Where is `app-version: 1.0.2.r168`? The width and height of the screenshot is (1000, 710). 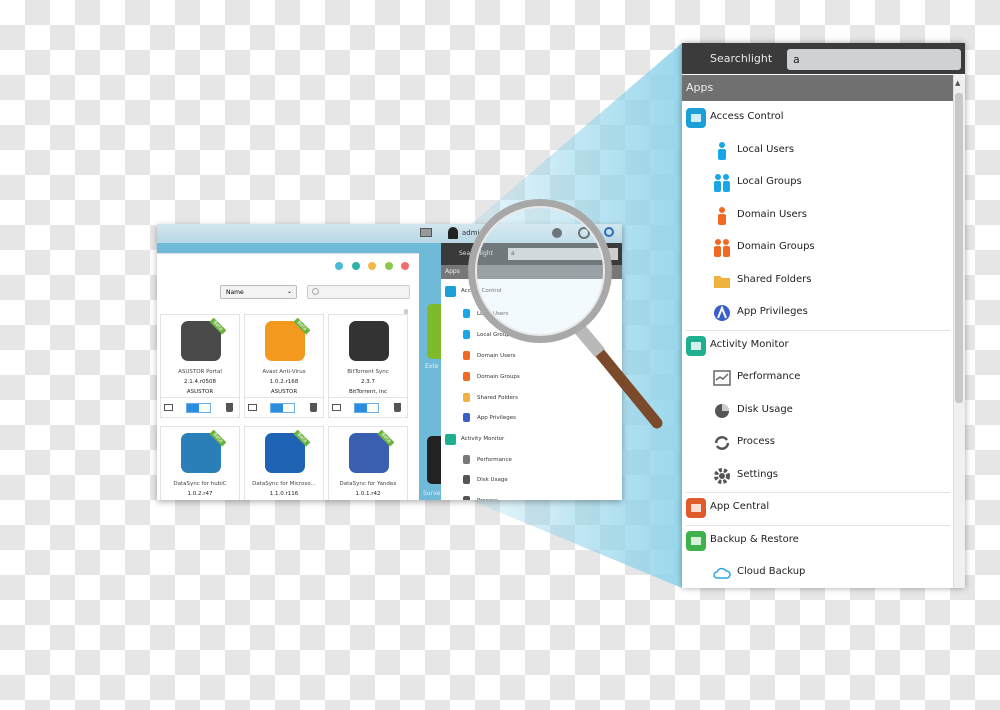
app-version: 1.0.2.r168 is located at coordinates (284, 382).